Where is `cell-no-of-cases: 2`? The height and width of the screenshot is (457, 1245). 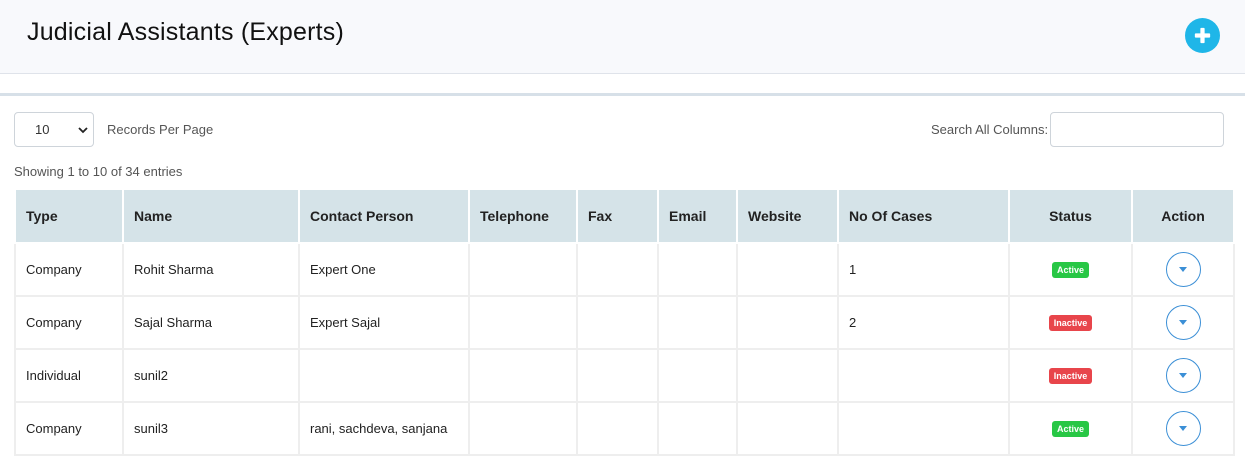
cell-no-of-cases: 2 is located at coordinates (923, 322).